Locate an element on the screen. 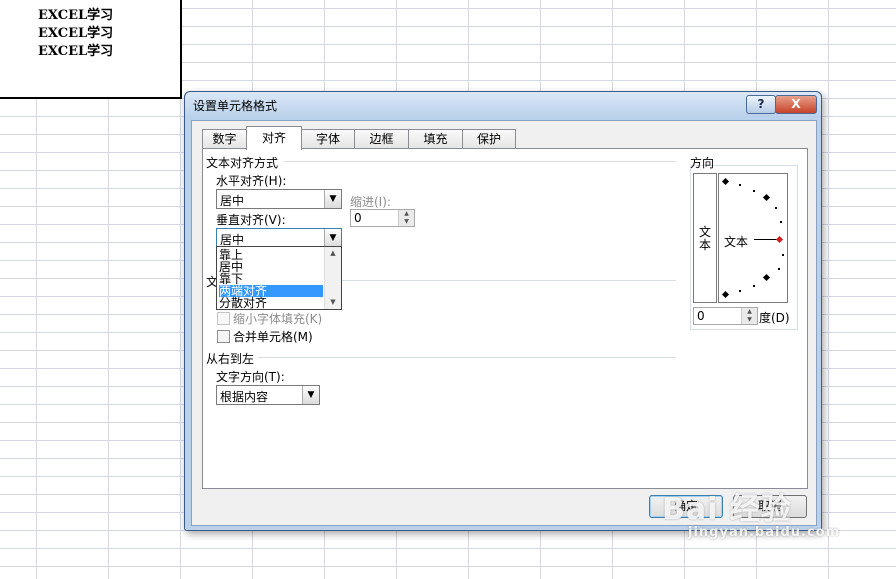  dial-handle is located at coordinates (779, 239).